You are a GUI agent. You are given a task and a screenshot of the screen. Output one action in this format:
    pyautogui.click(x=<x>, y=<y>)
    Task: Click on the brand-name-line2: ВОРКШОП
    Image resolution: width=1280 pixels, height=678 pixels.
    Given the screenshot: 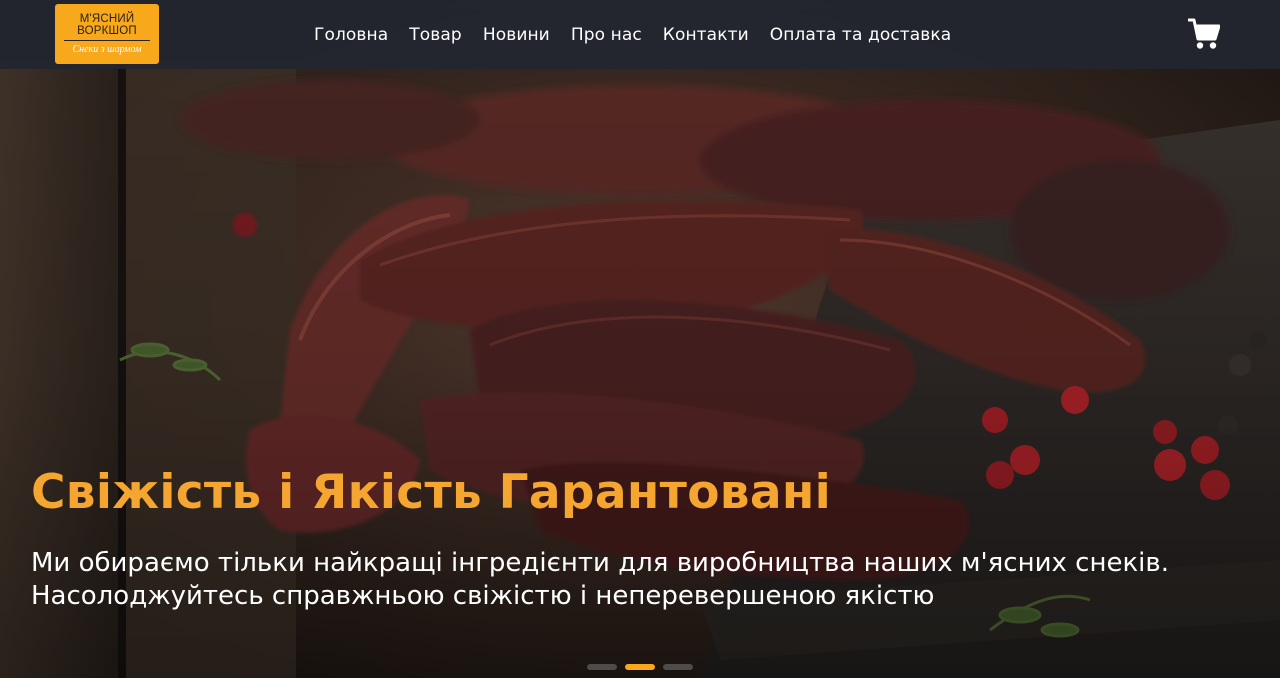 What is the action you would take?
    pyautogui.click(x=107, y=31)
    